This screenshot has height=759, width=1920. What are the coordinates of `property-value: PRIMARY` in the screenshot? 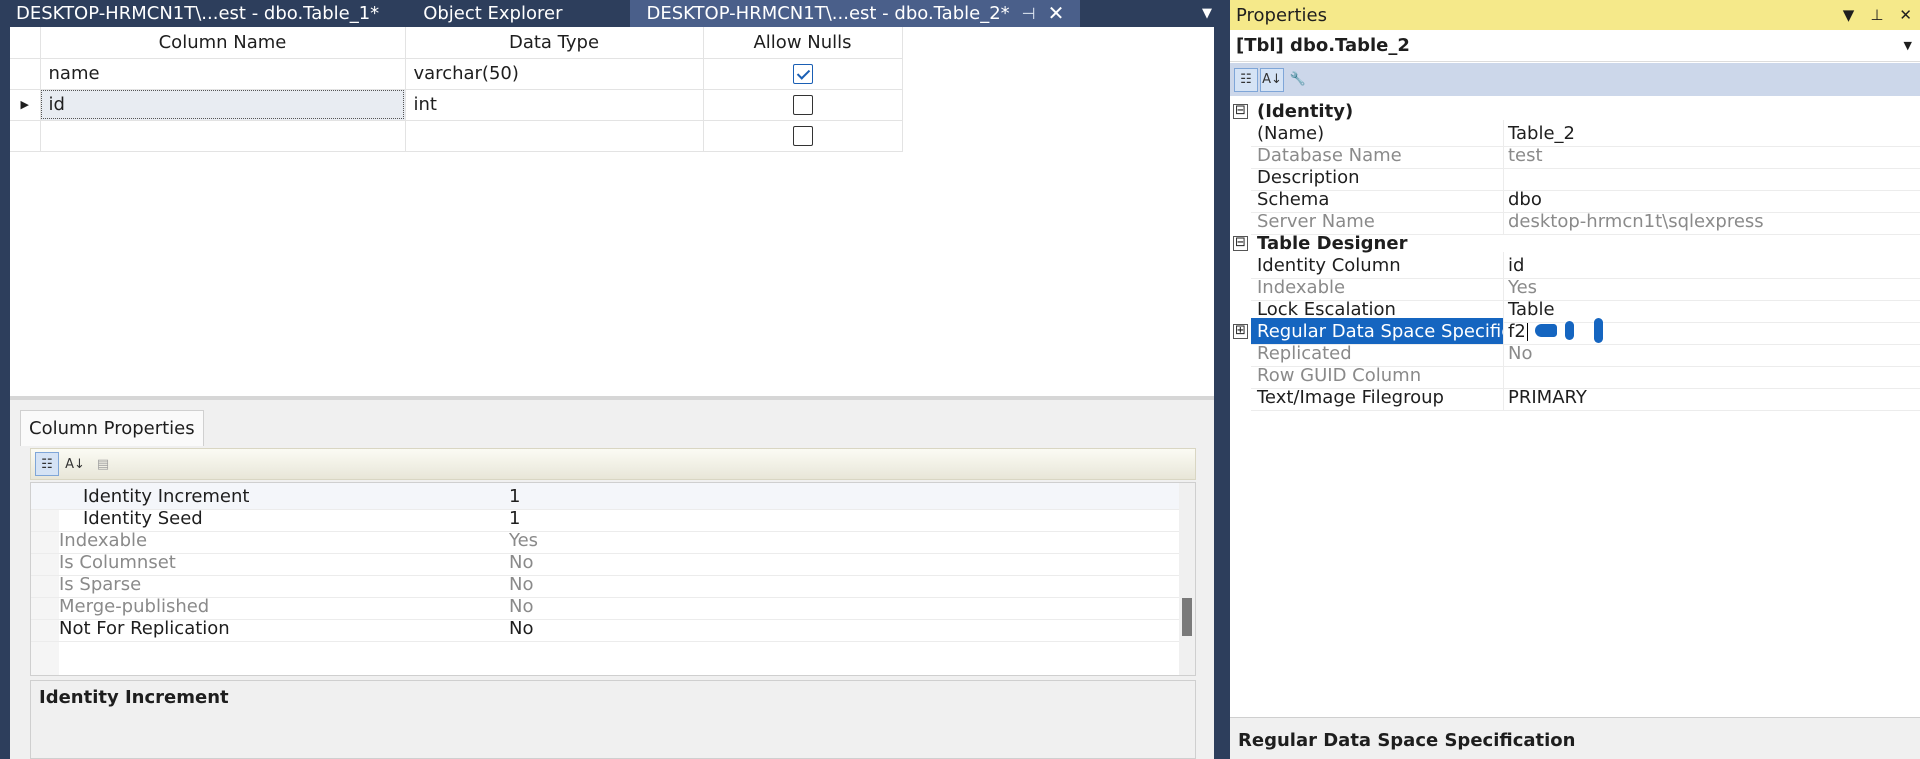 It's located at (1711, 397).